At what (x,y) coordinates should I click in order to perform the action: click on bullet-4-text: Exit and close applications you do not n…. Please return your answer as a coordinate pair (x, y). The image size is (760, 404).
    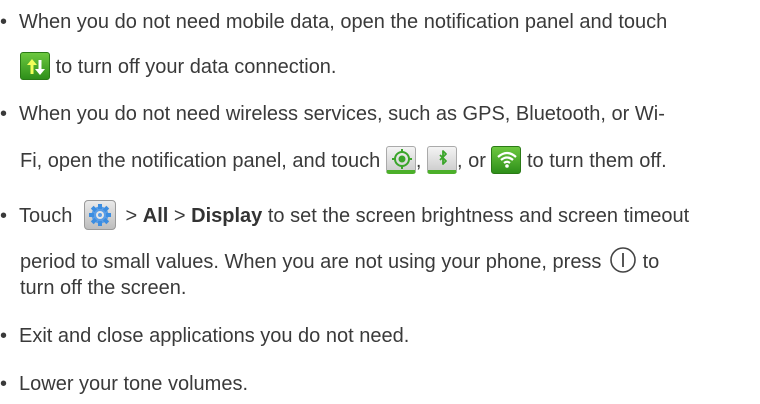
    Looking at the image, I should click on (214, 336).